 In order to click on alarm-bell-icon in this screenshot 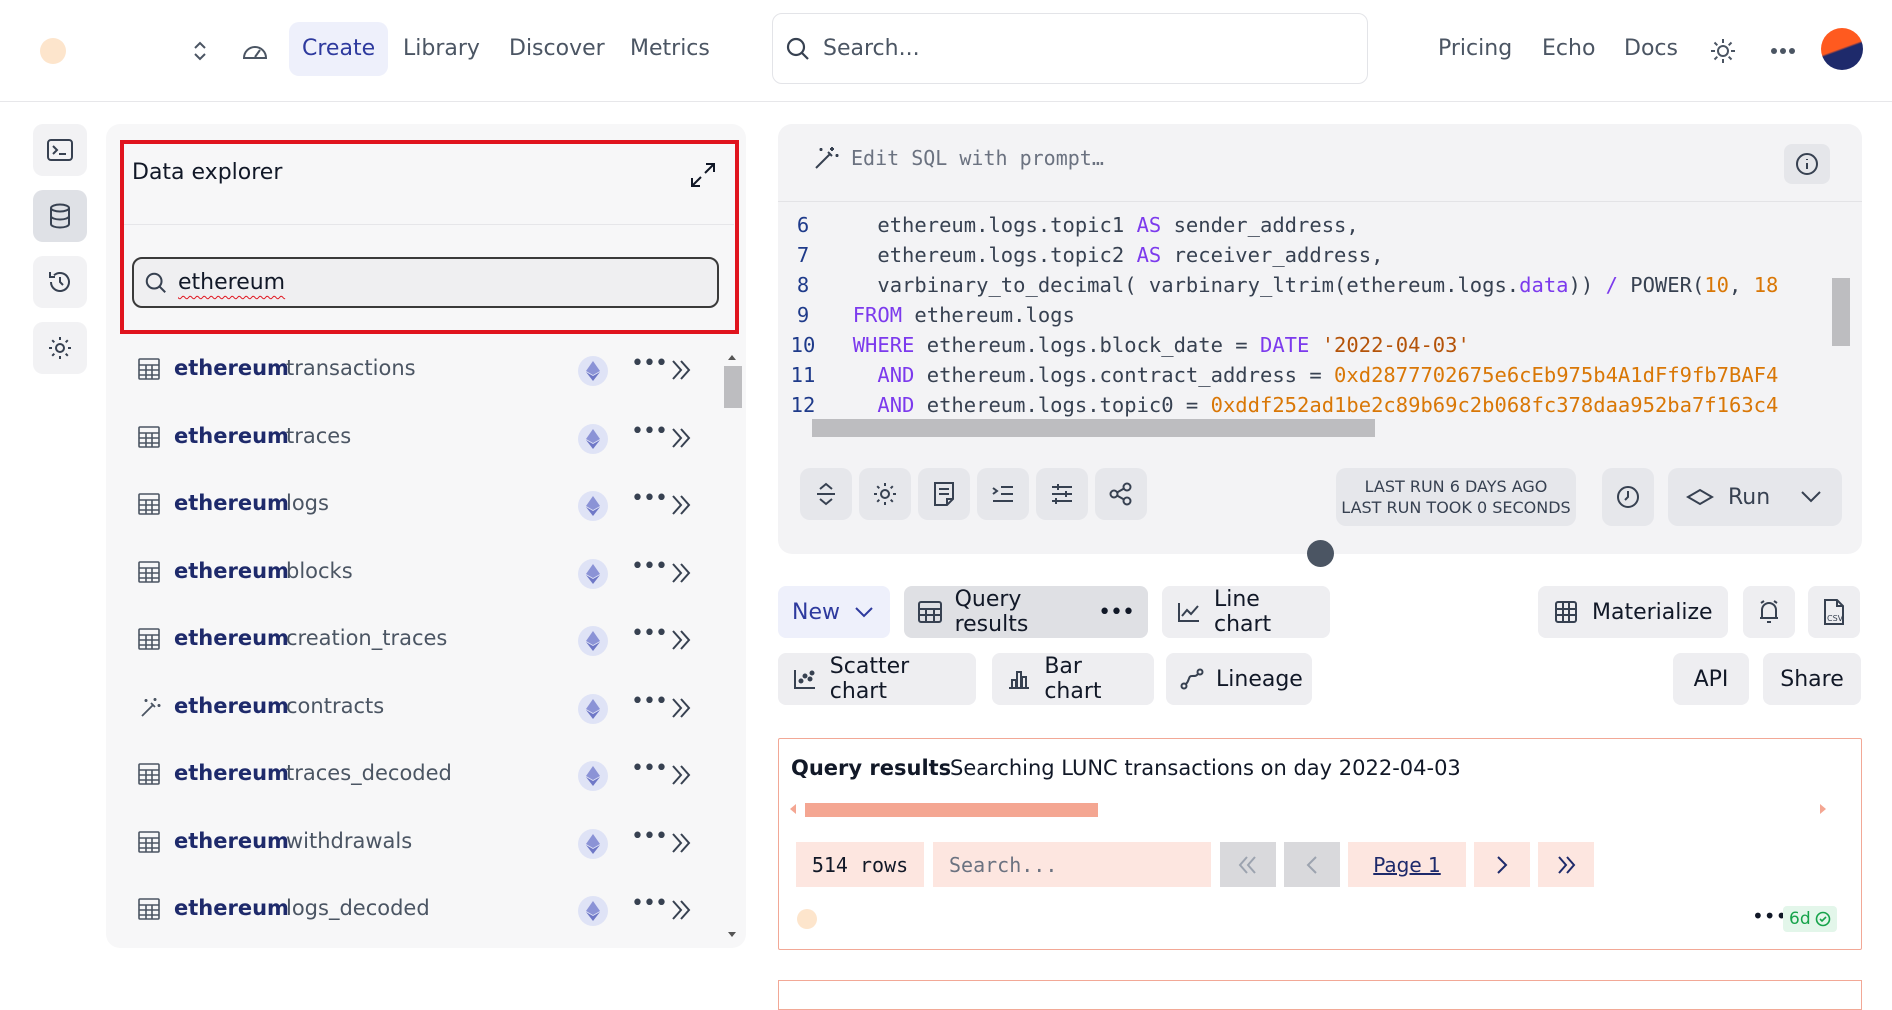, I will do `click(1769, 612)`.